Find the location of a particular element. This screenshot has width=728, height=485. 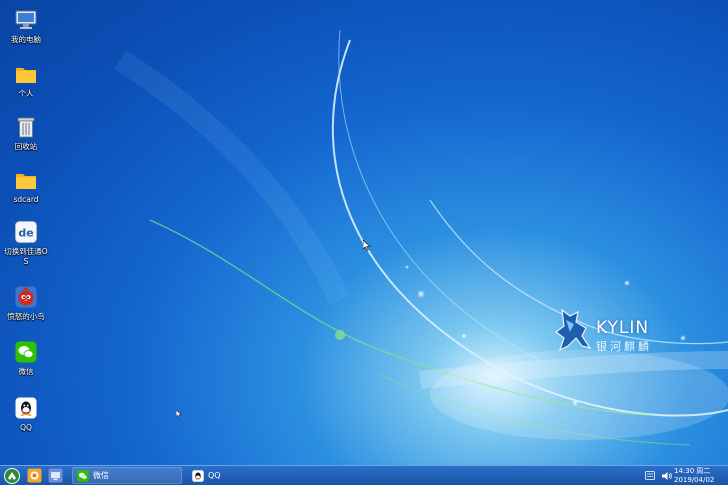

trash-icon is located at coordinates (26, 127).